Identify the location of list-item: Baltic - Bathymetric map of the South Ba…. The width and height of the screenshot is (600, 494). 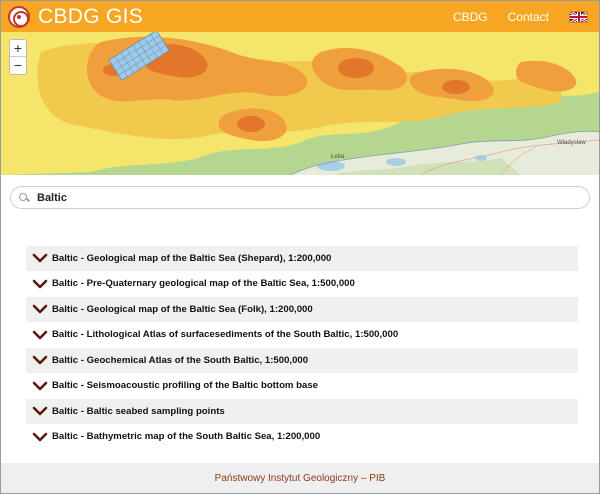
(302, 437).